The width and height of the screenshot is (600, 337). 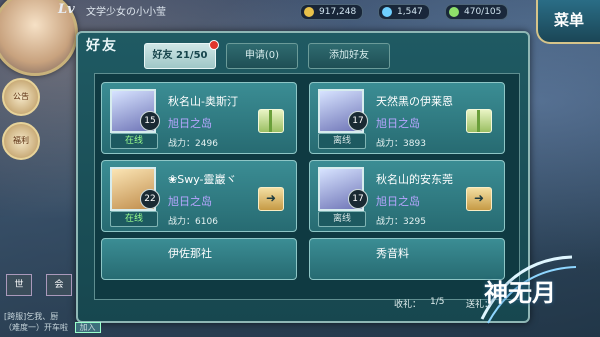 I want to click on notice-button: 公告, so click(x=21, y=97).